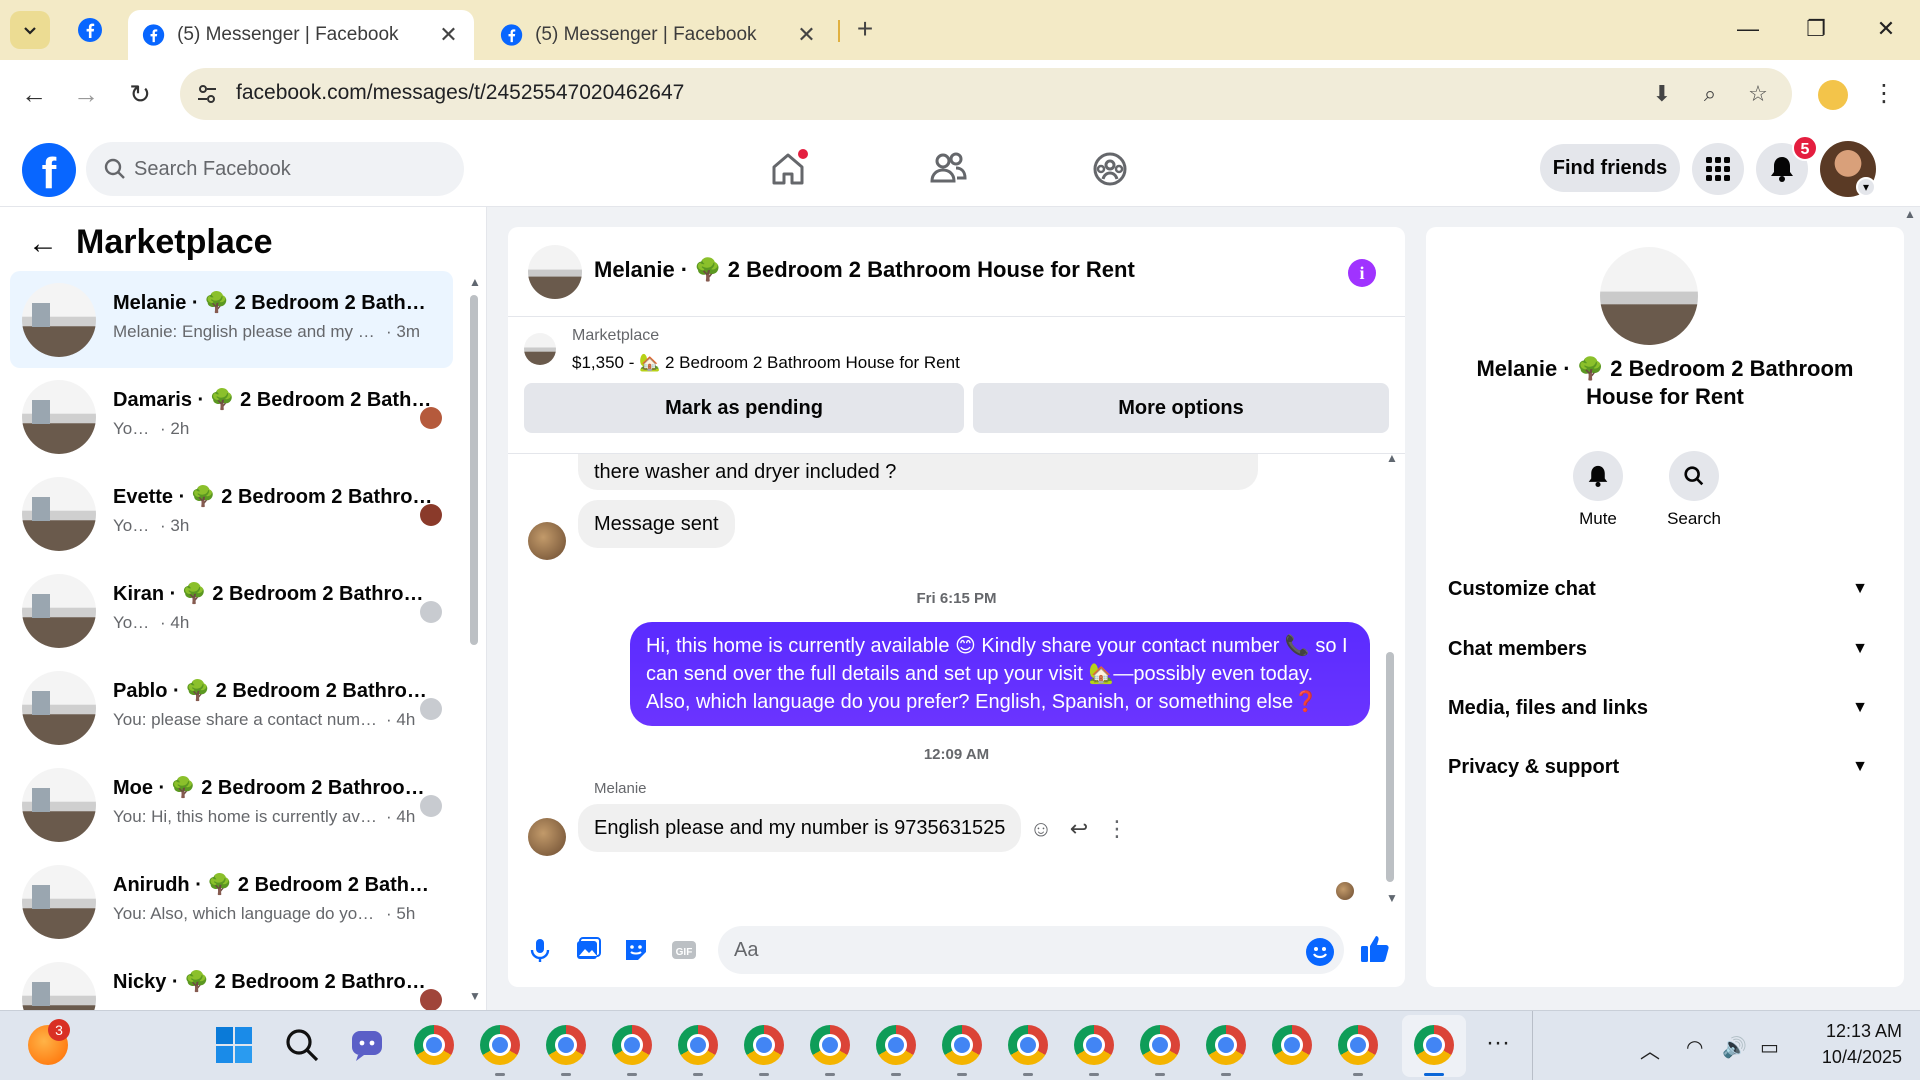  What do you see at coordinates (234, 1045) in the screenshot?
I see `windows-start-icon` at bounding box center [234, 1045].